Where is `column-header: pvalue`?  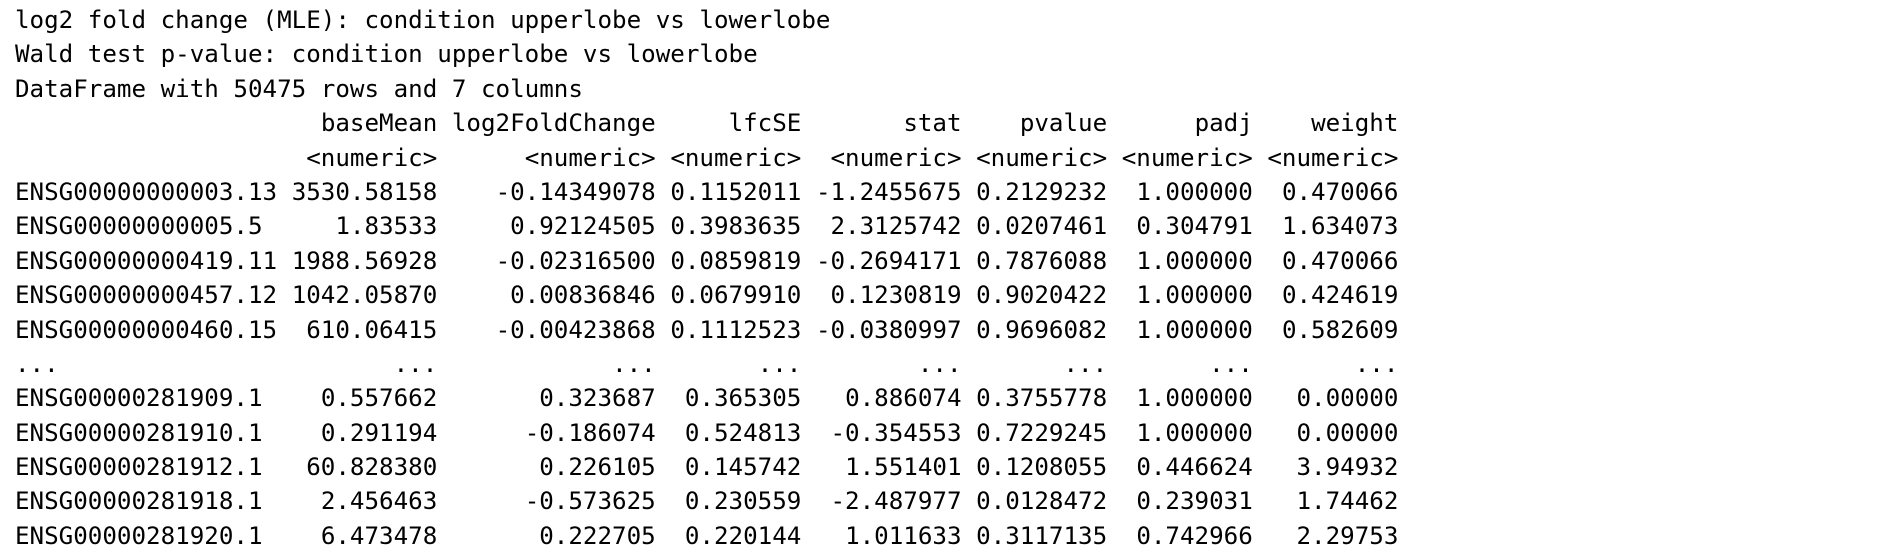 column-header: pvalue is located at coordinates (1063, 123).